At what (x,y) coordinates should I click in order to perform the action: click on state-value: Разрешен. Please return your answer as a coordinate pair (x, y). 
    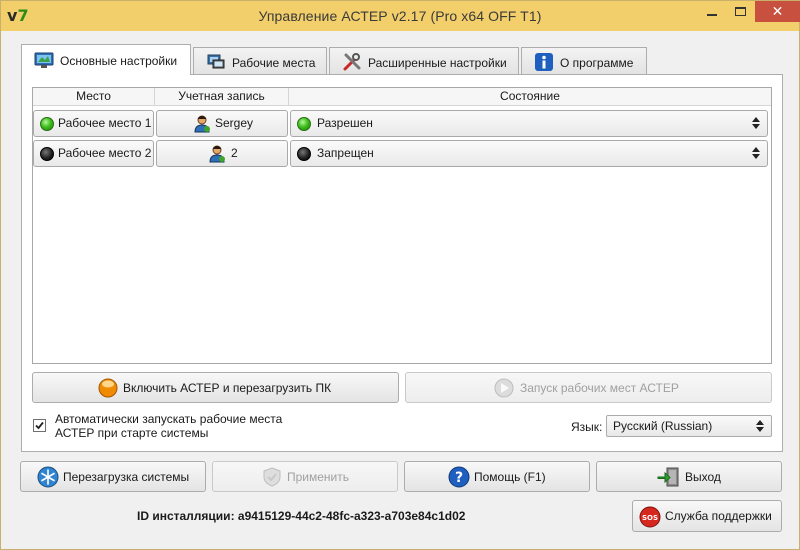
    Looking at the image, I should click on (345, 123).